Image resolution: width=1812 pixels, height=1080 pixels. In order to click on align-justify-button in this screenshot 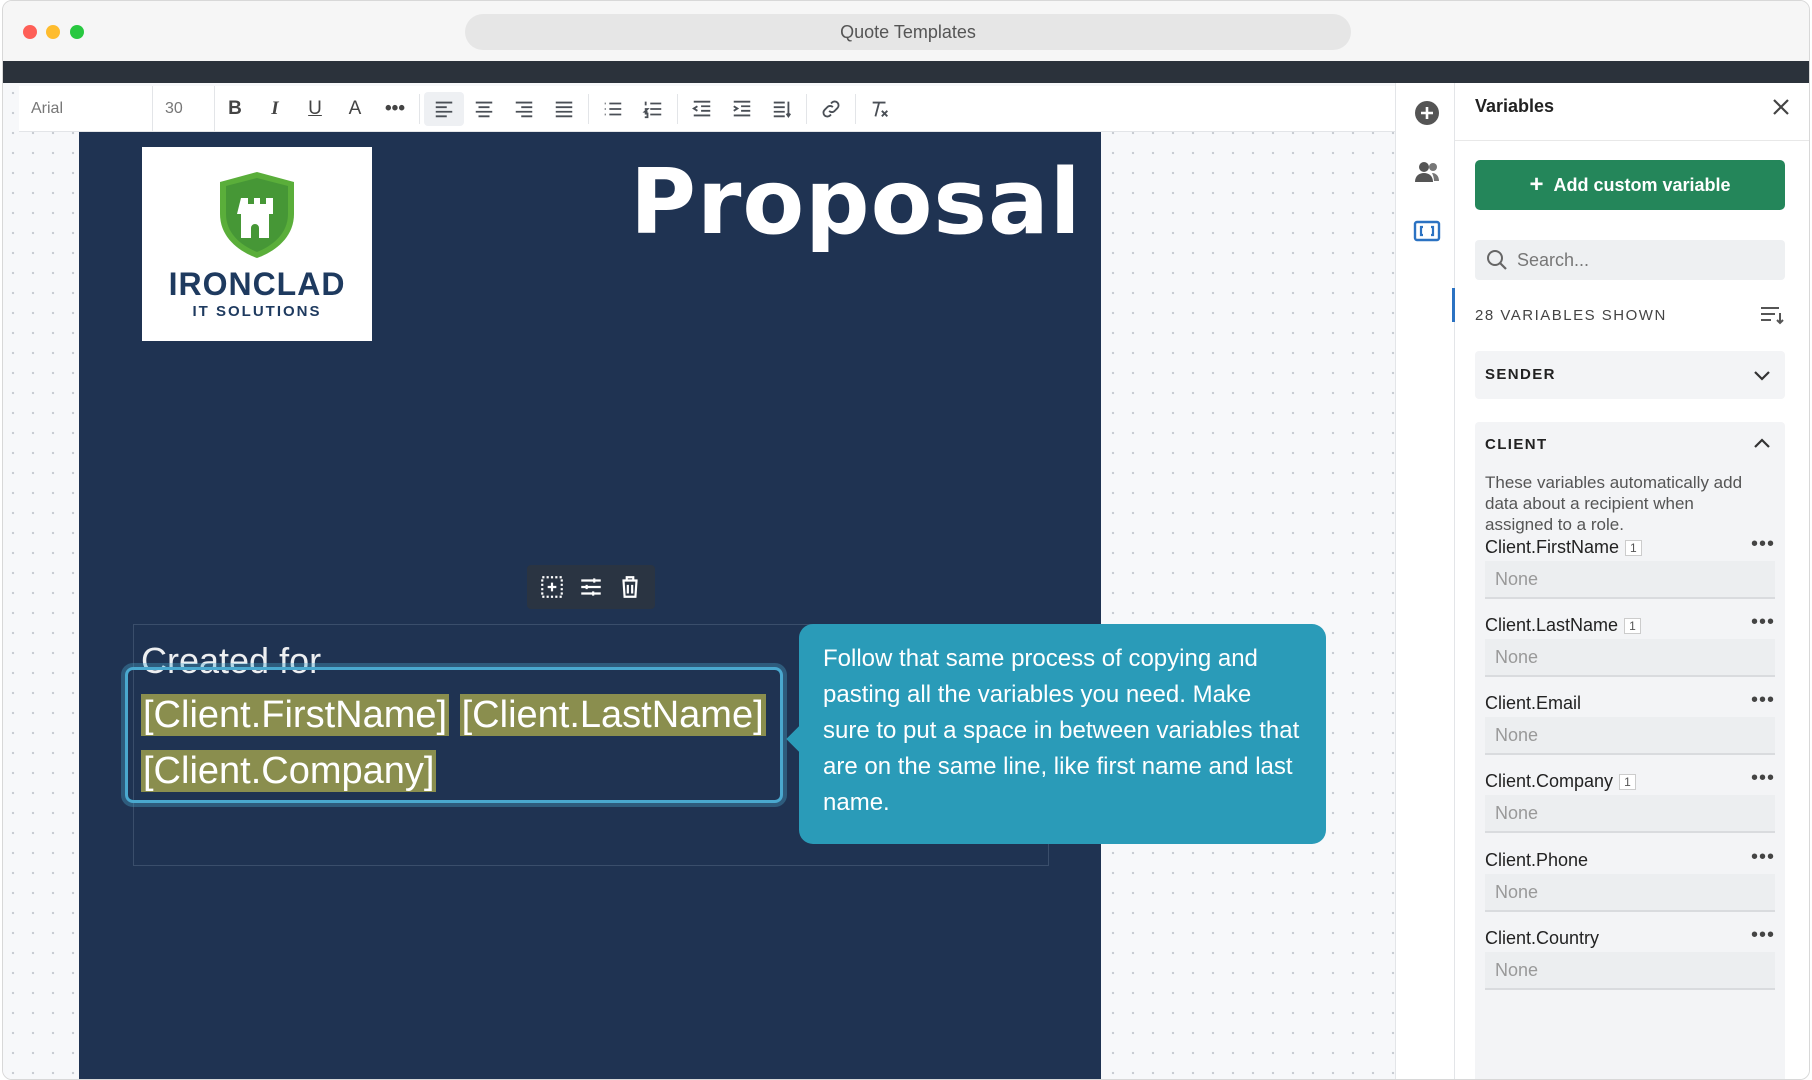, I will do `click(564, 109)`.